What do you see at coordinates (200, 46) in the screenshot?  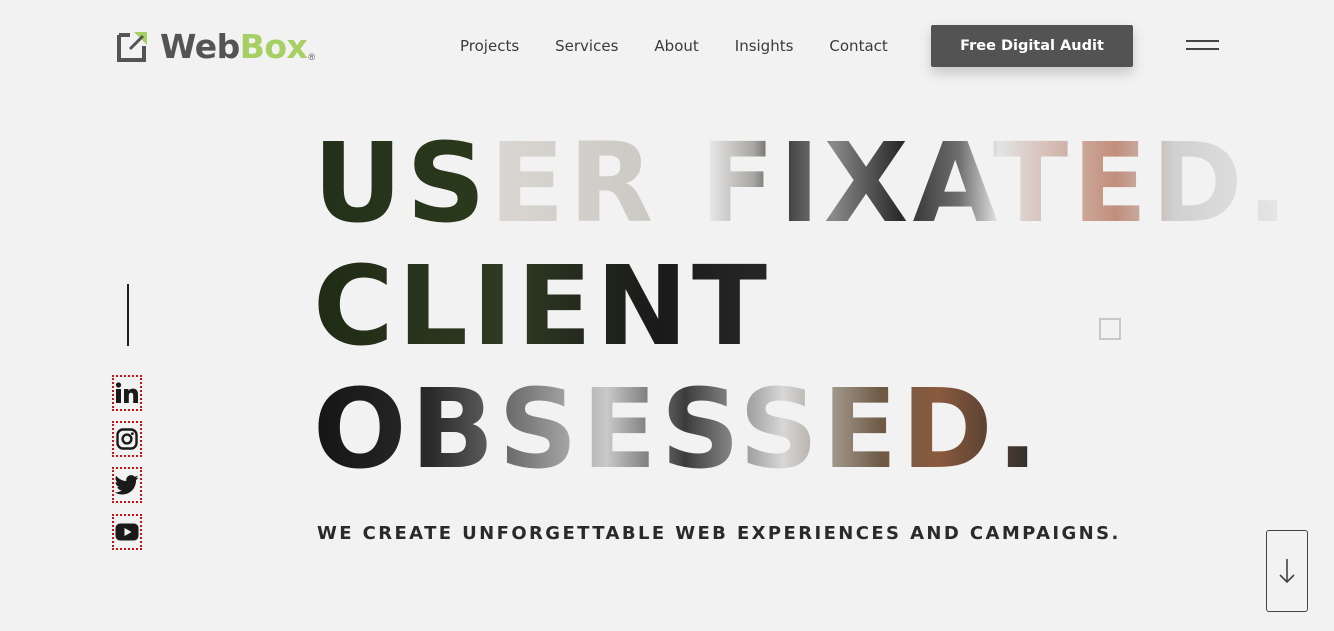 I see `logo-word-web: Web` at bounding box center [200, 46].